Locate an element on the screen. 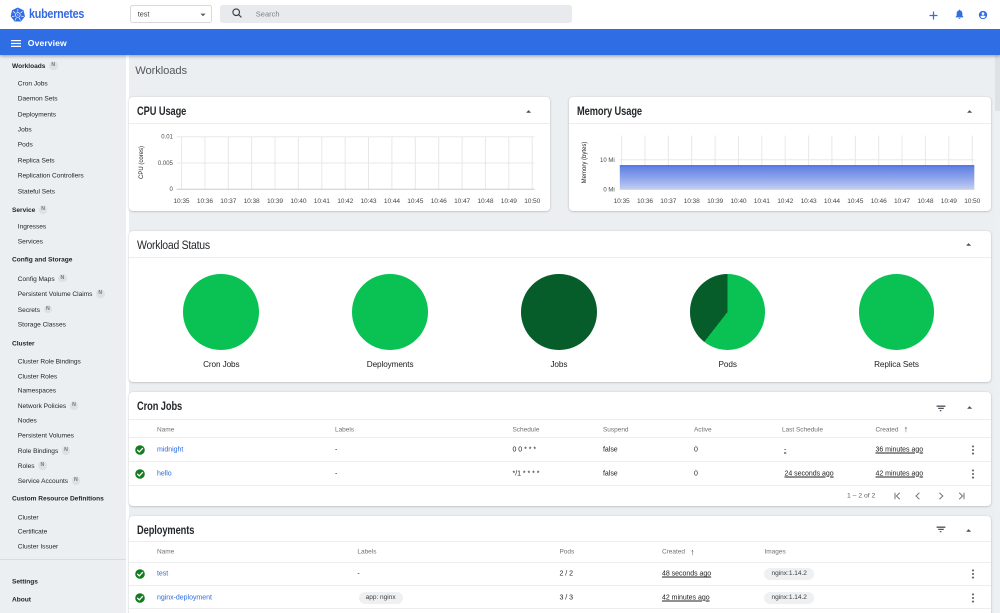  svg-text: 10 Mi is located at coordinates (607, 160).